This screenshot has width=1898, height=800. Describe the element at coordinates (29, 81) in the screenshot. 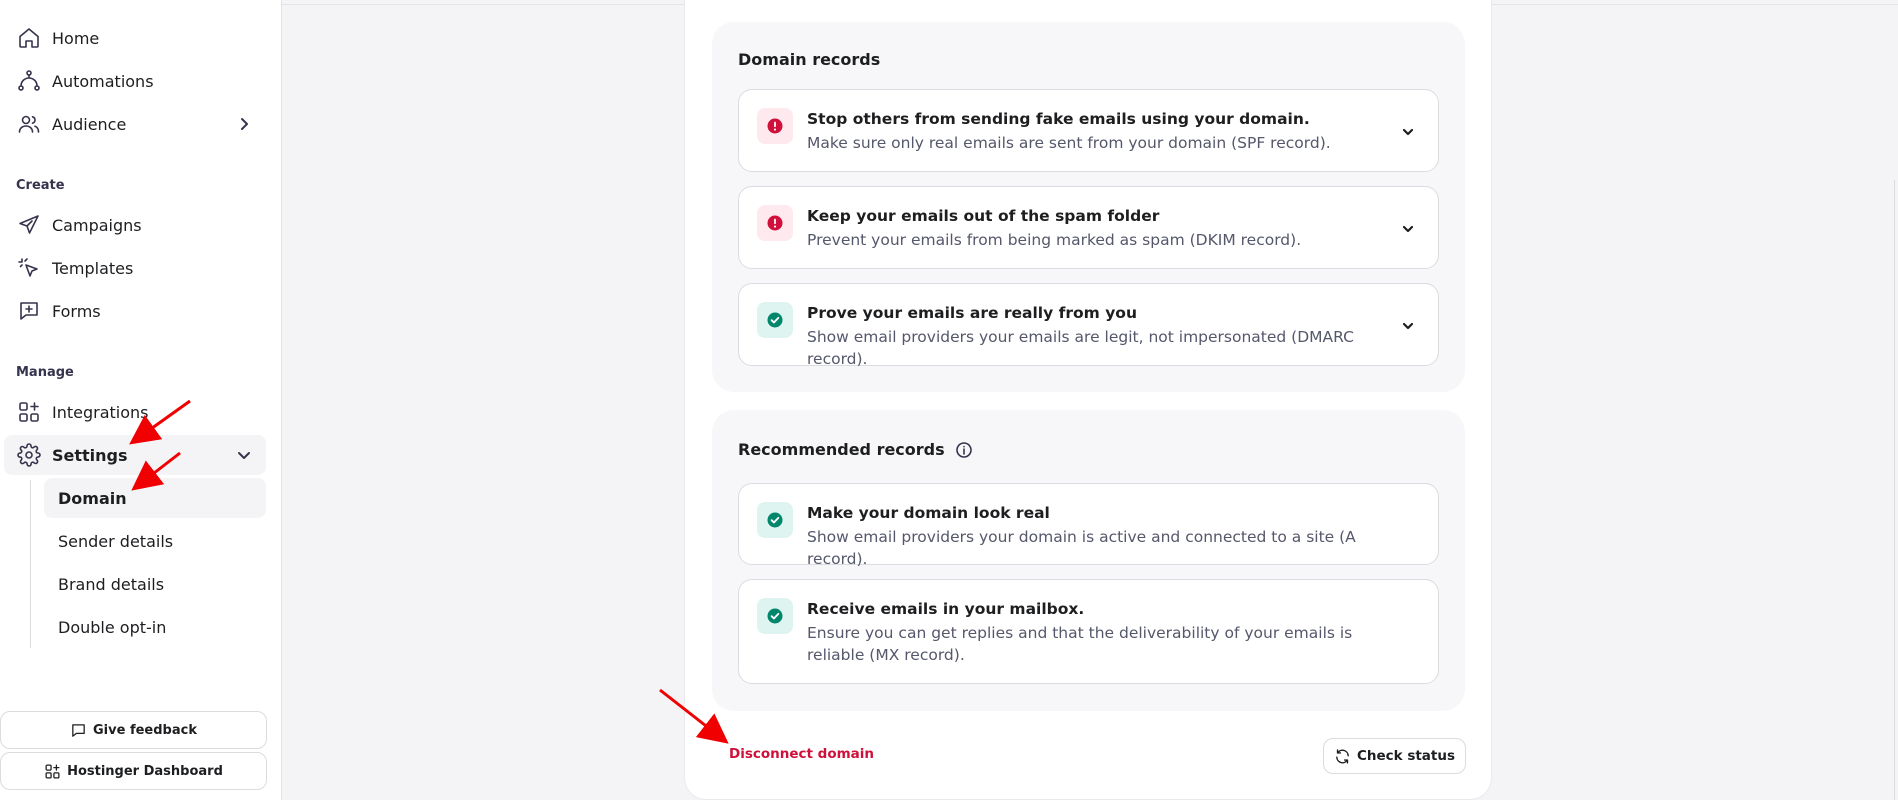

I see `automations-icon` at that location.